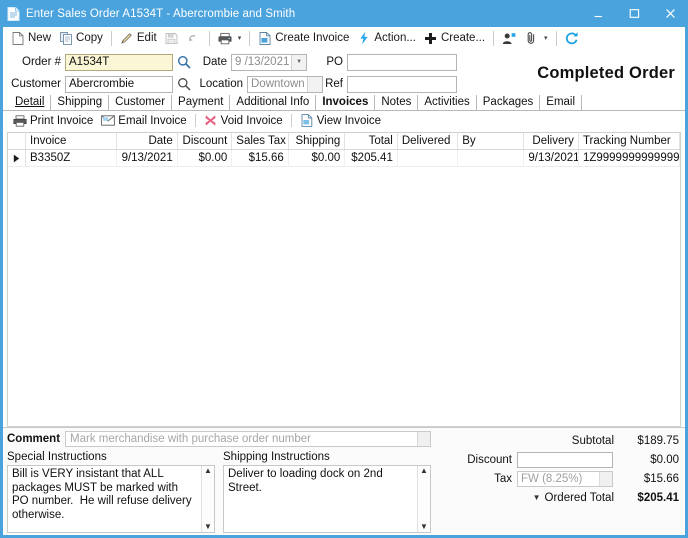 The image size is (688, 538). Describe the element at coordinates (670, 13) in the screenshot. I see `close-button` at that location.